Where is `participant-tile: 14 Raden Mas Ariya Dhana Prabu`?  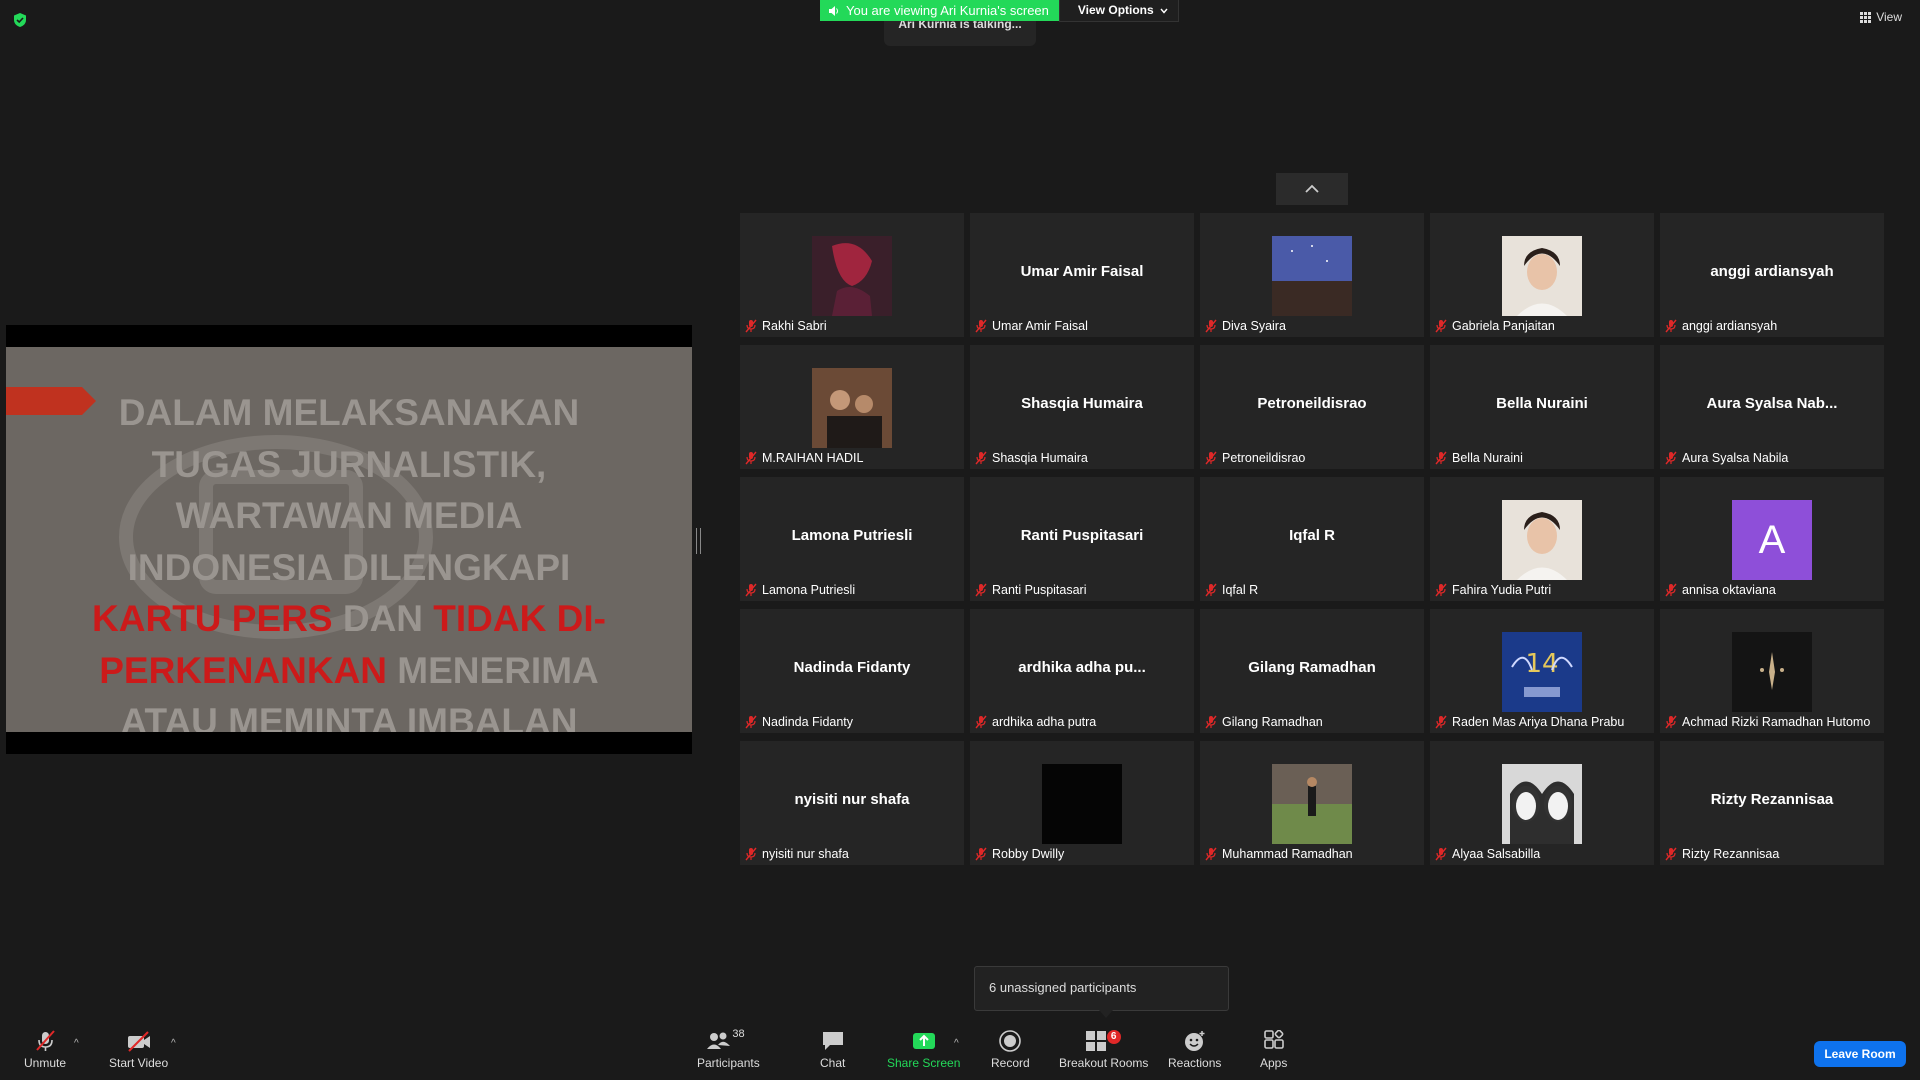
participant-tile: 14 Raden Mas Ariya Dhana Prabu is located at coordinates (1542, 671).